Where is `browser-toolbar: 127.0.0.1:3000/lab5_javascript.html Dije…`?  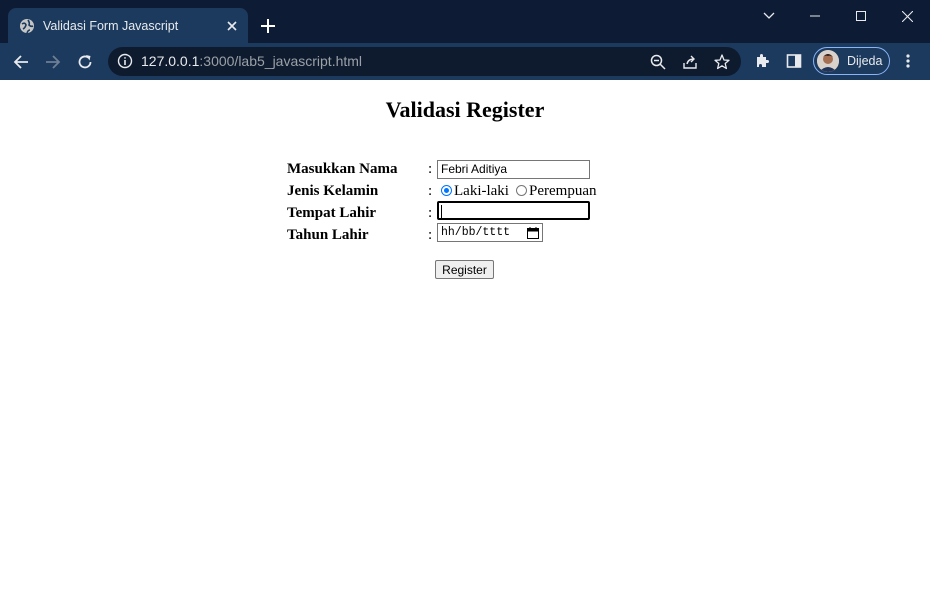
browser-toolbar: 127.0.0.1:3000/lab5_javascript.html Dije… is located at coordinates (465, 61).